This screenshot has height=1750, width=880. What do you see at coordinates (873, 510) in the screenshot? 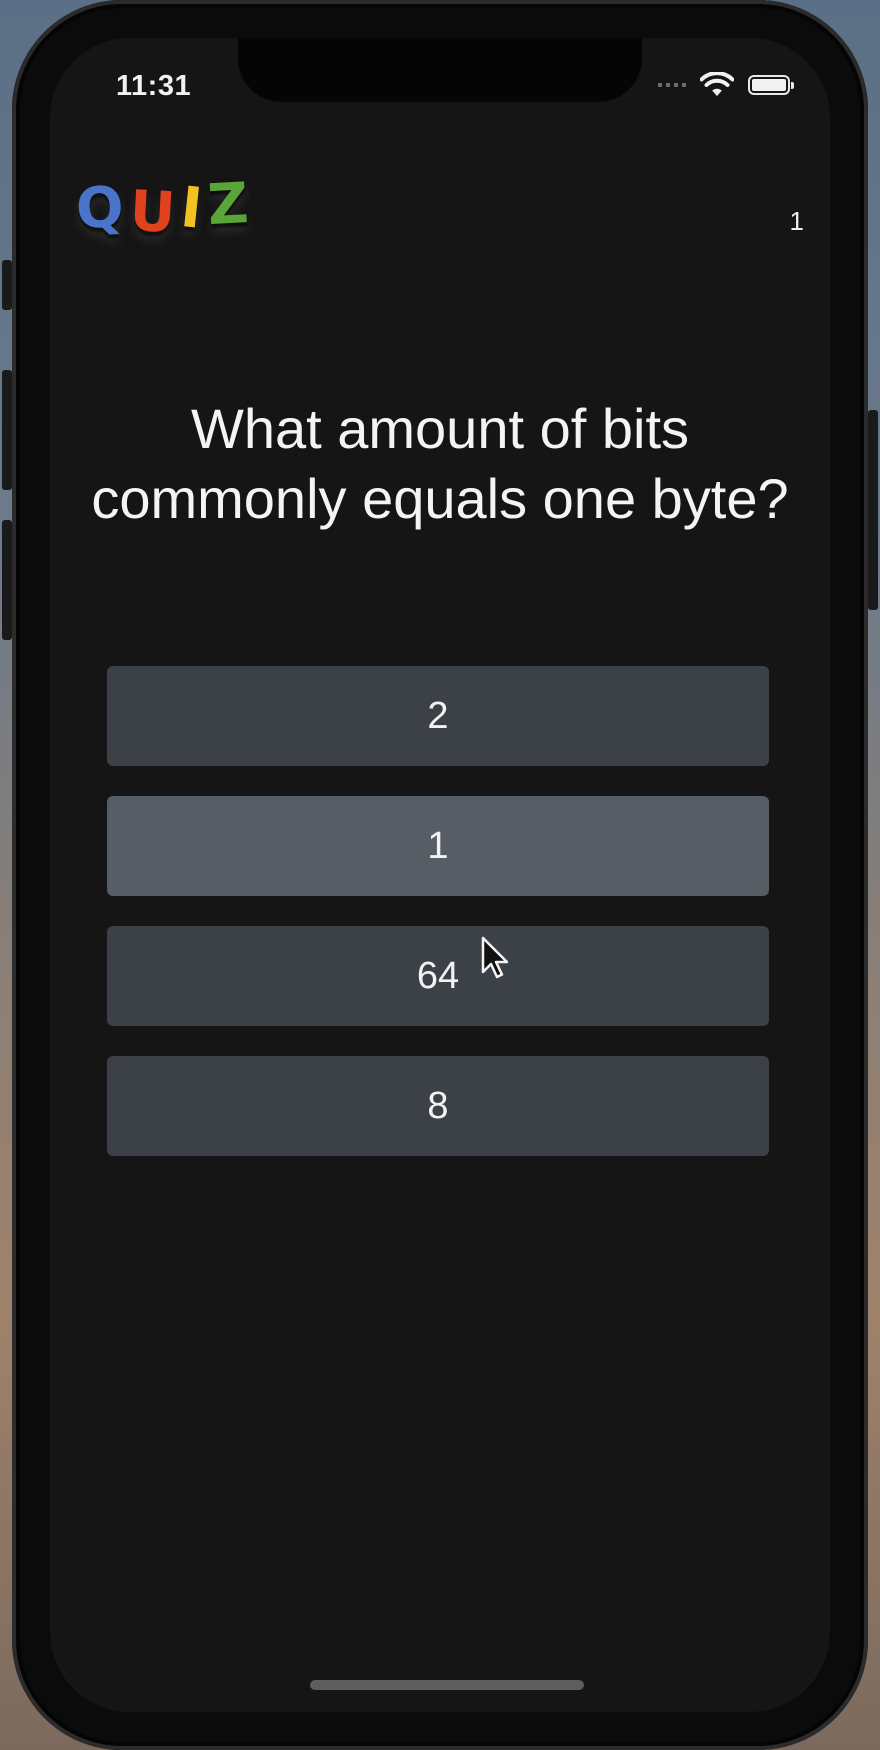
I see `side-button-right` at bounding box center [873, 510].